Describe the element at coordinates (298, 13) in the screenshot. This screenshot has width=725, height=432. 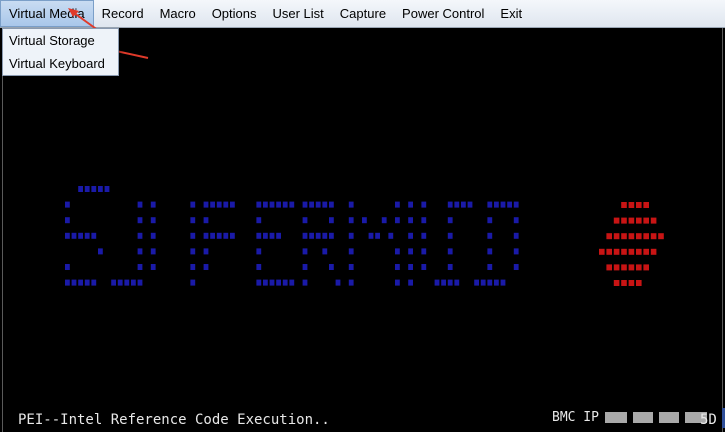
I see `menu-user-list: User List` at that location.